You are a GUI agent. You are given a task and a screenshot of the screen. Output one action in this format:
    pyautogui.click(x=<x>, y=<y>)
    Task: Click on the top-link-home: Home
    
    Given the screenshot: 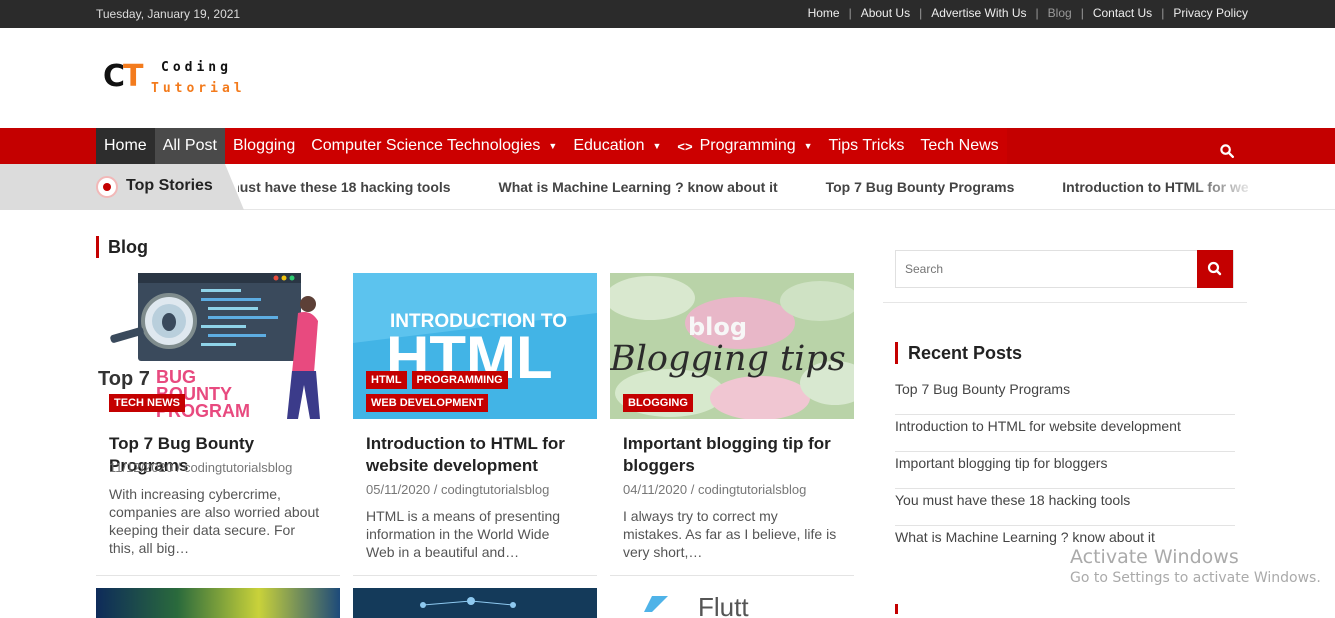 What is the action you would take?
    pyautogui.click(x=824, y=13)
    